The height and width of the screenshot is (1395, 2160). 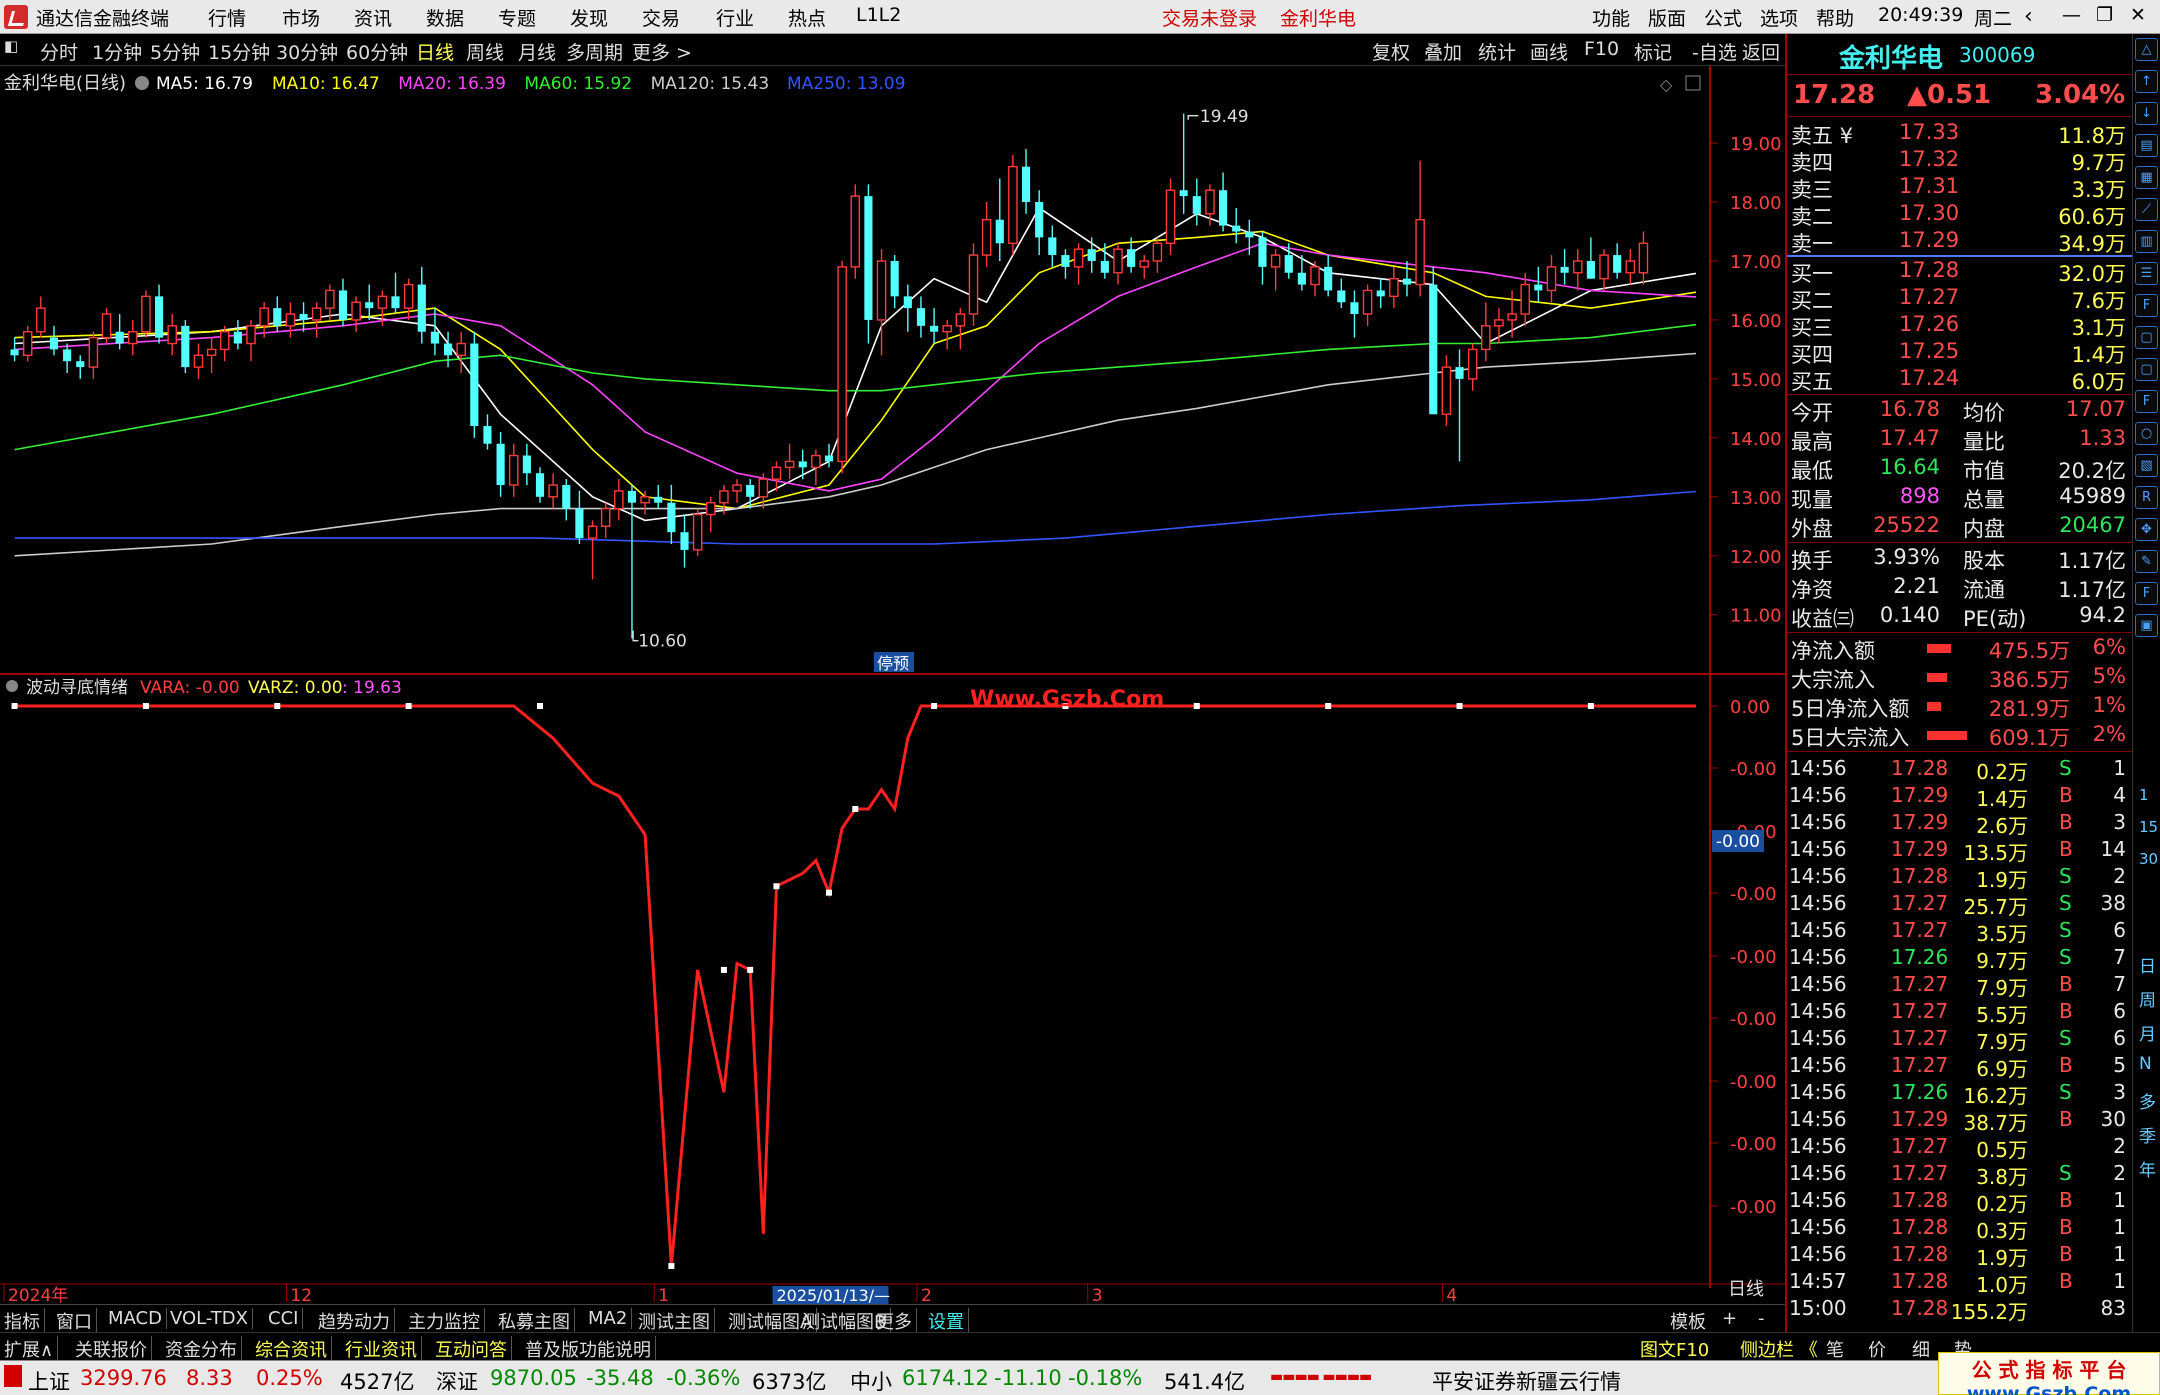 What do you see at coordinates (1497, 51) in the screenshot?
I see `chart-tool-2: 统计` at bounding box center [1497, 51].